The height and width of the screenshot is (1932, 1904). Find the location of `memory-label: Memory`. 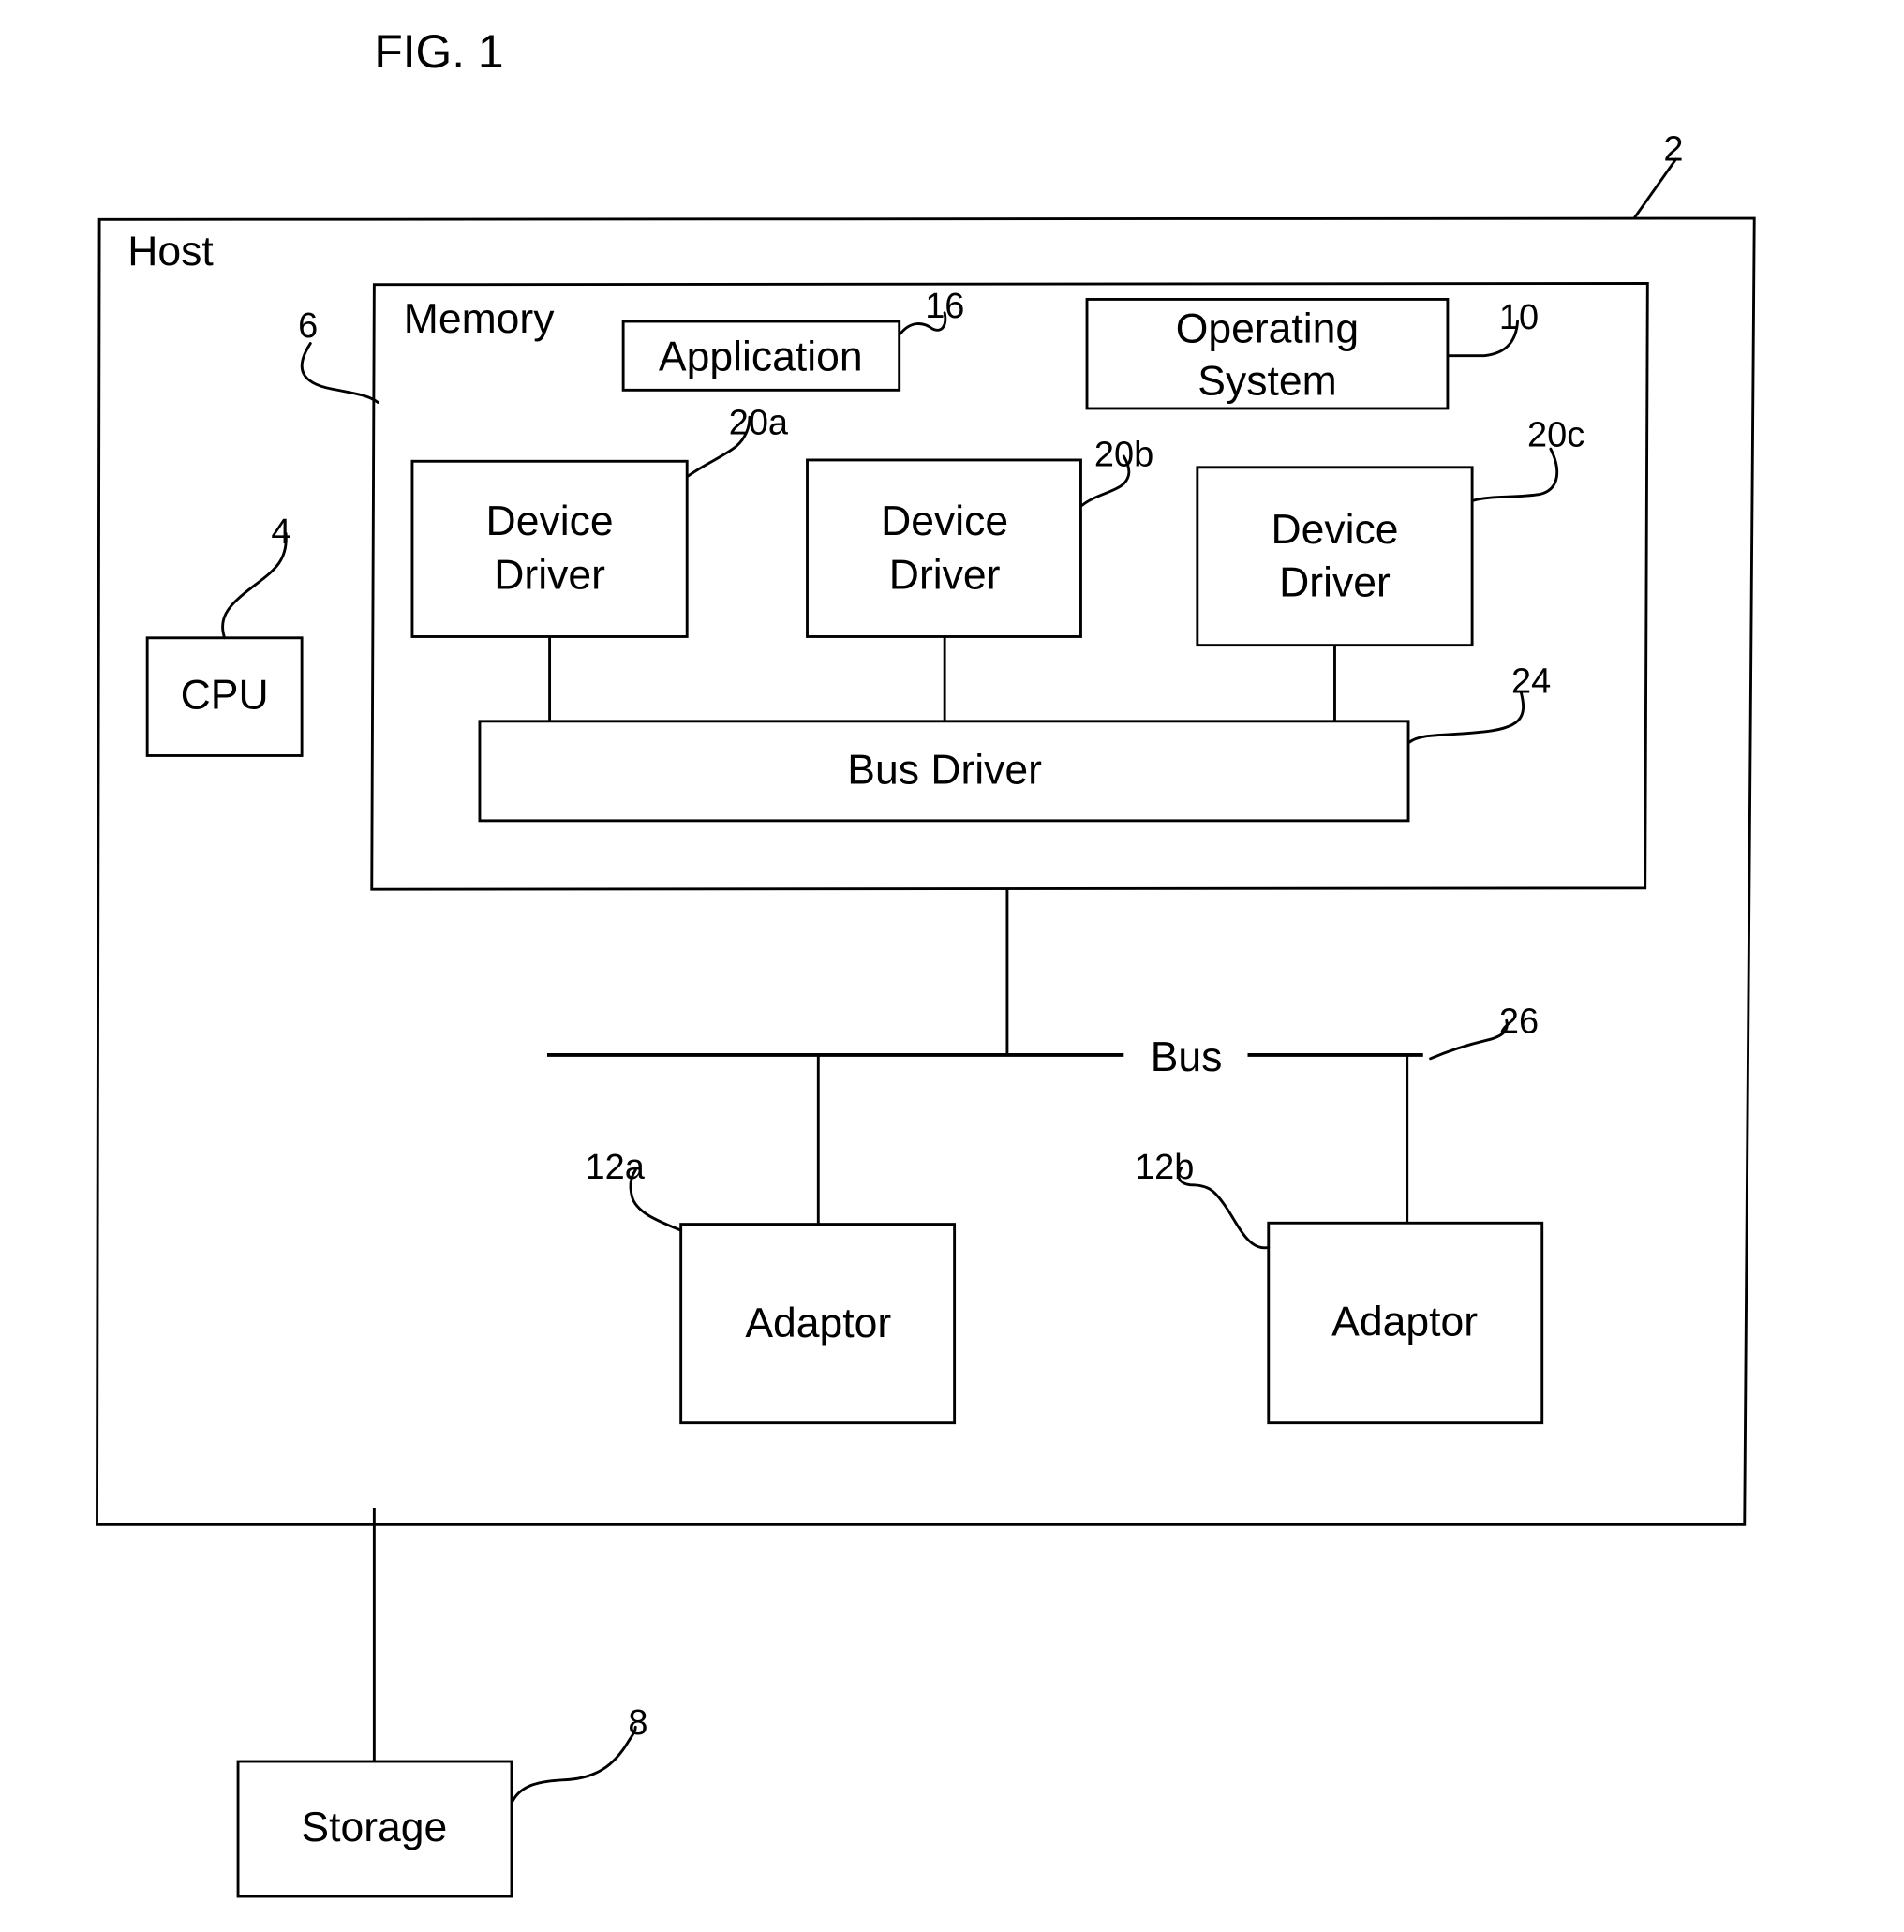

memory-label: Memory is located at coordinates (479, 319).